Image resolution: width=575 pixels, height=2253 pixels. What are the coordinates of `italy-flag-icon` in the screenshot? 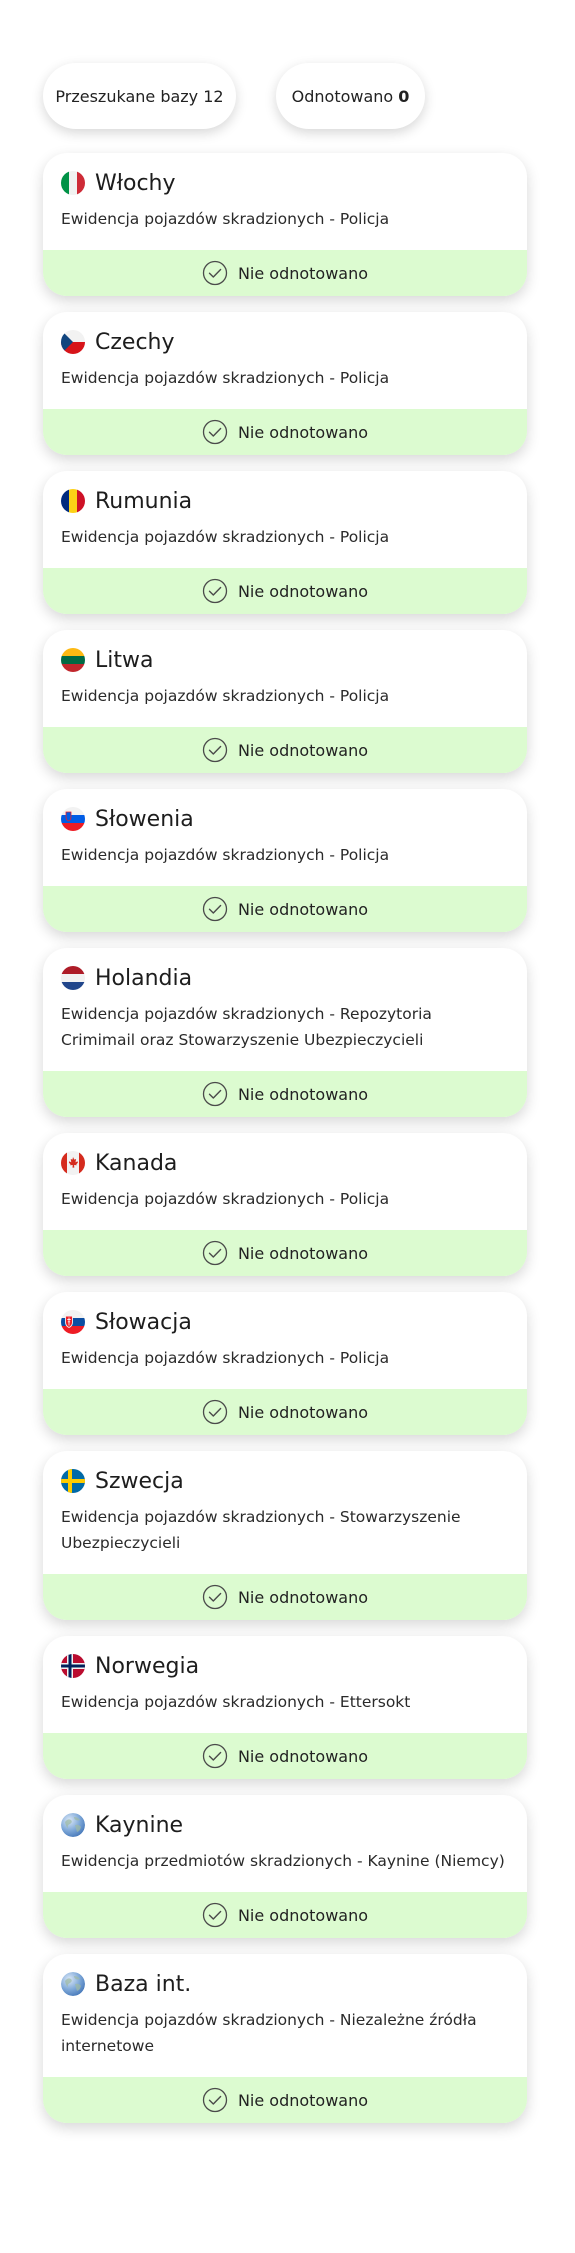 It's located at (73, 183).